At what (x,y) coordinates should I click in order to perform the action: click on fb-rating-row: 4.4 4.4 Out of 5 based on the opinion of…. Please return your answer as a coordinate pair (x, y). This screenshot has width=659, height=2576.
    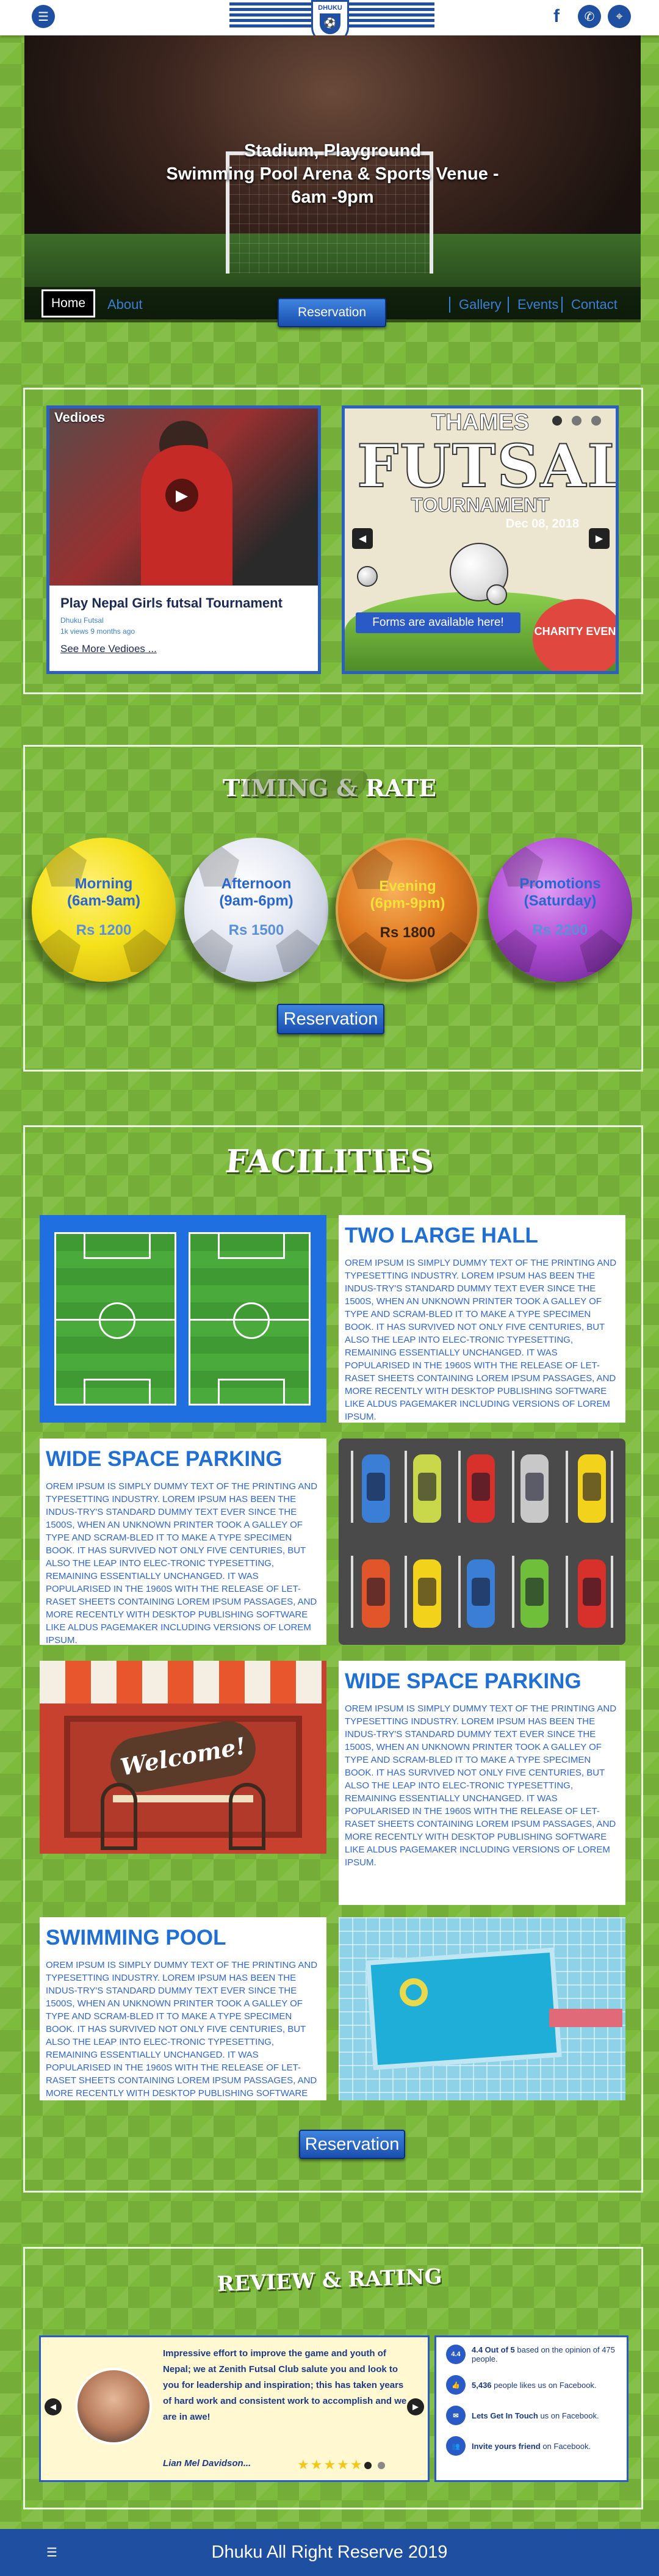
    Looking at the image, I should click on (531, 2354).